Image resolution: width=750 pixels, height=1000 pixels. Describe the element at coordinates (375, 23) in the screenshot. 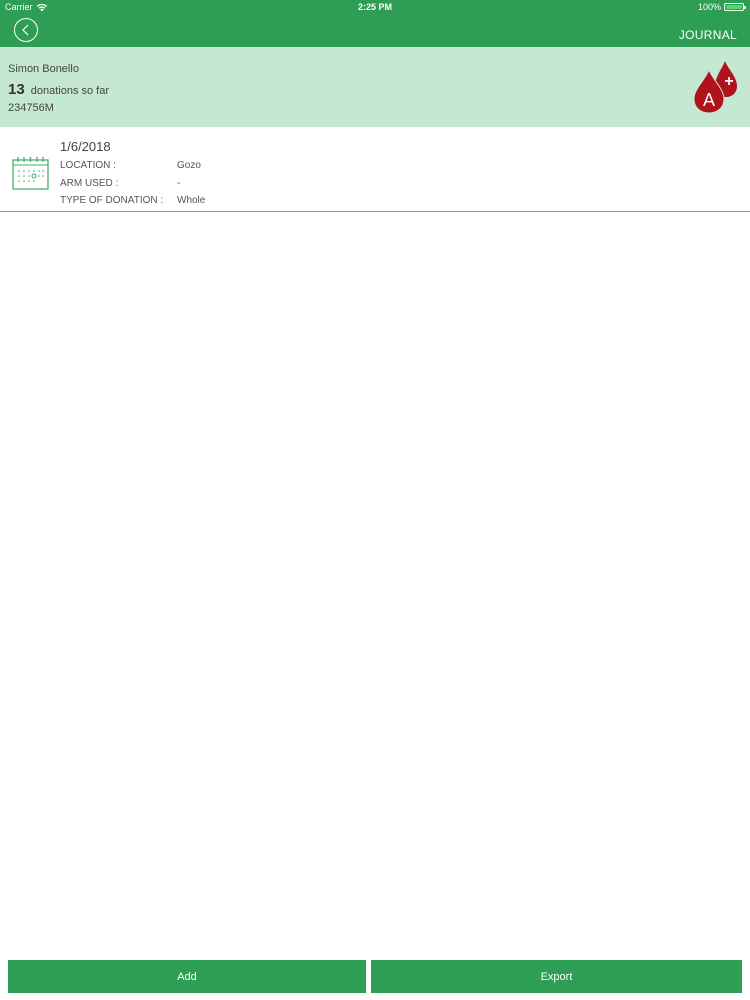

I see `top-bar: Carrier 2:25 PM 100% JOURNAL` at that location.